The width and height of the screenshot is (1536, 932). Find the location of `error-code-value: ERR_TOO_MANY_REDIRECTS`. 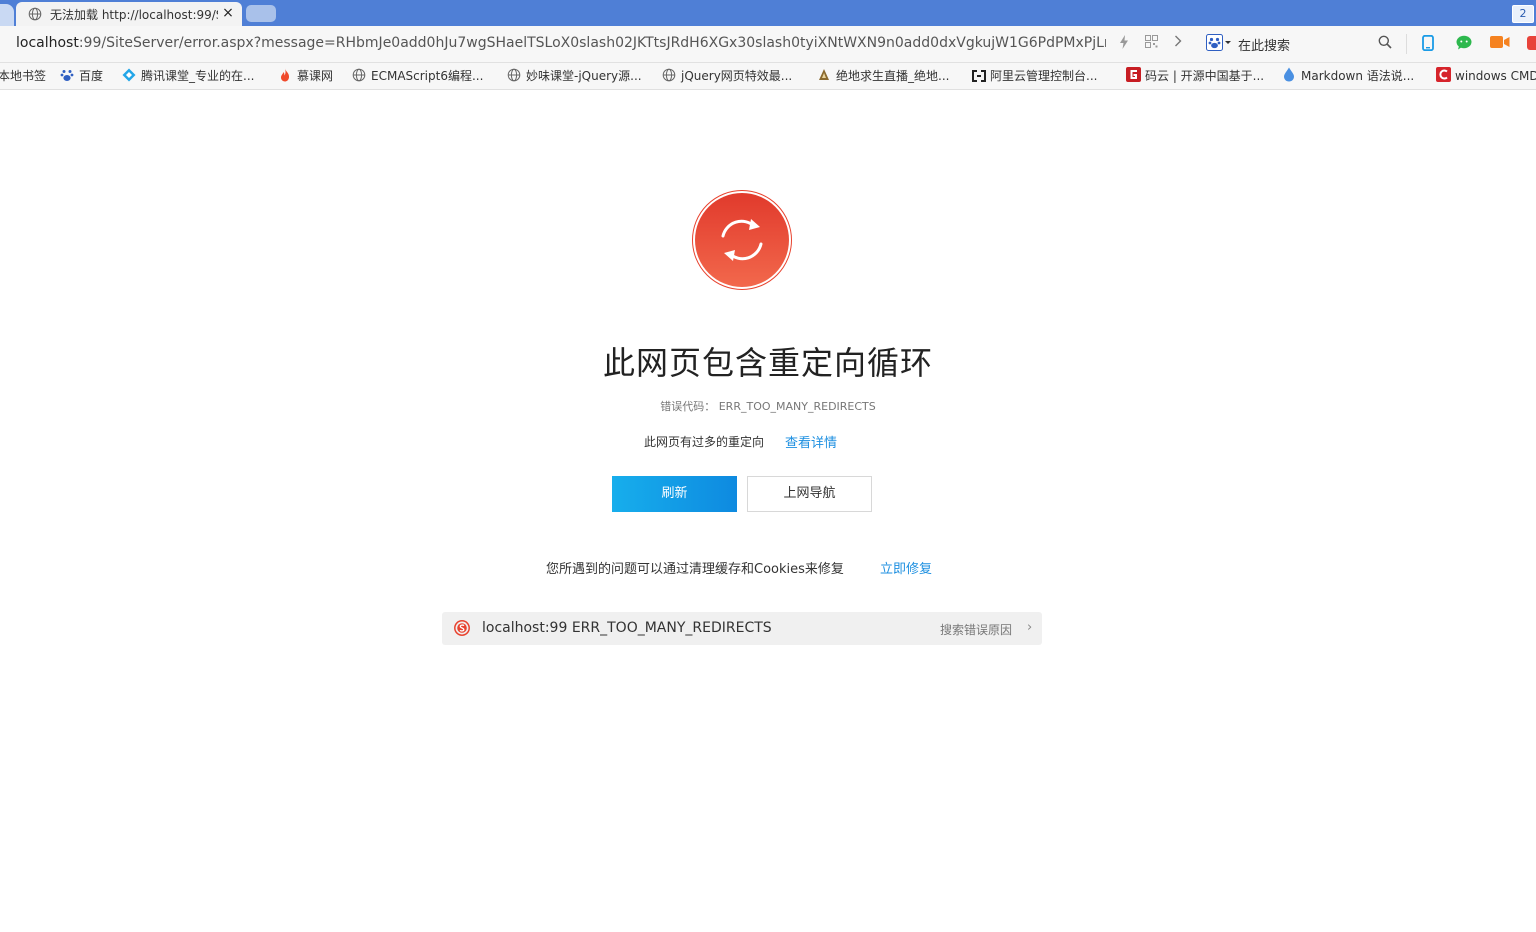

error-code-value: ERR_TOO_MANY_REDIRECTS is located at coordinates (797, 406).